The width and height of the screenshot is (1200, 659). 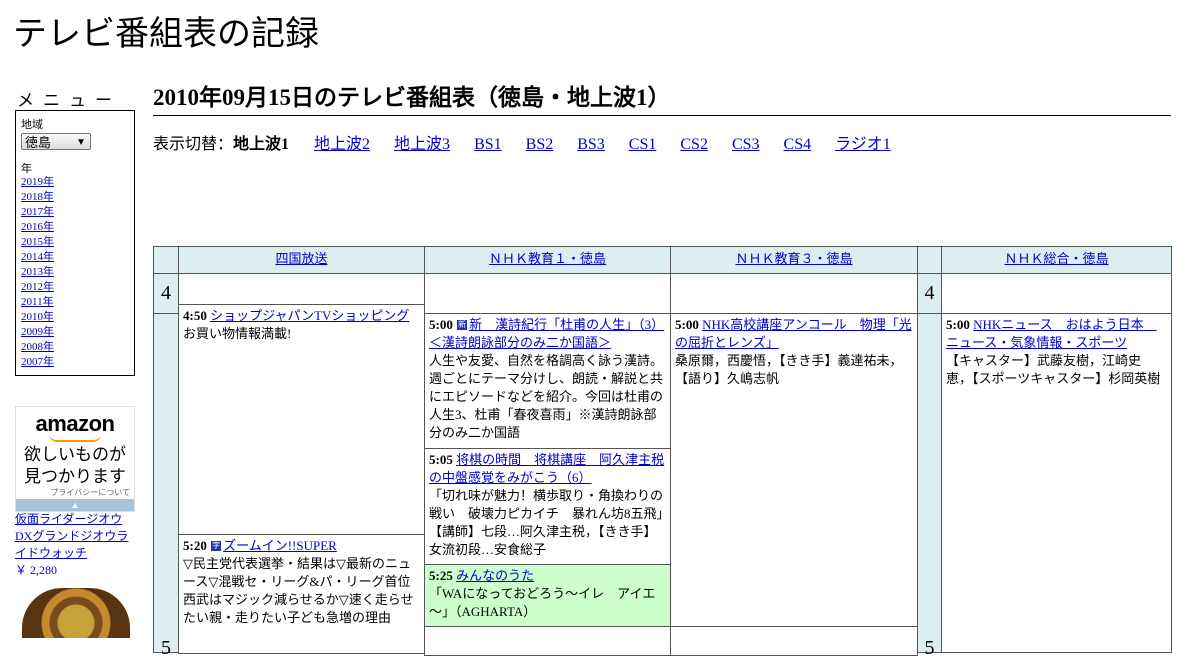 I want to click on new-badge-icon: 新, so click(x=462, y=325).